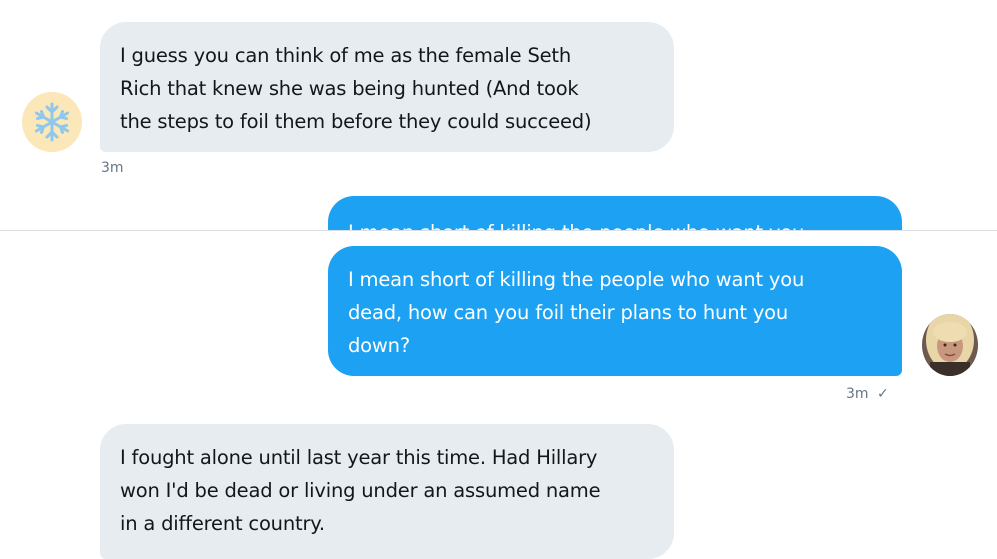 Image resolution: width=997 pixels, height=559 pixels. What do you see at coordinates (222, 523) in the screenshot?
I see `message-line: in a different country.` at bounding box center [222, 523].